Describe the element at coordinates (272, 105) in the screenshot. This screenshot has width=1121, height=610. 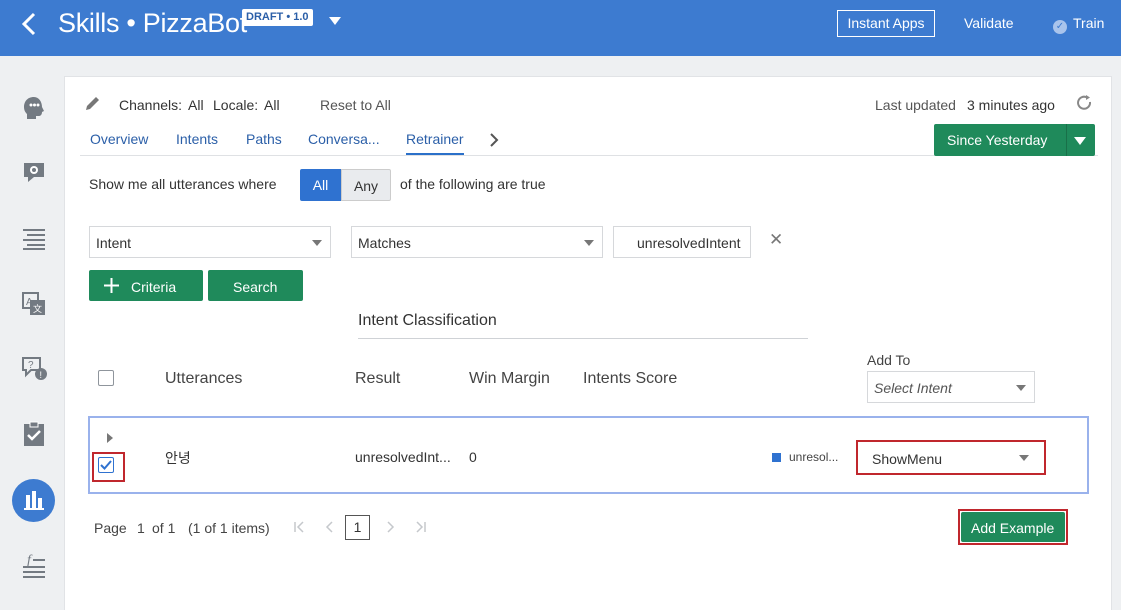
I see `locale-value: All` at that location.